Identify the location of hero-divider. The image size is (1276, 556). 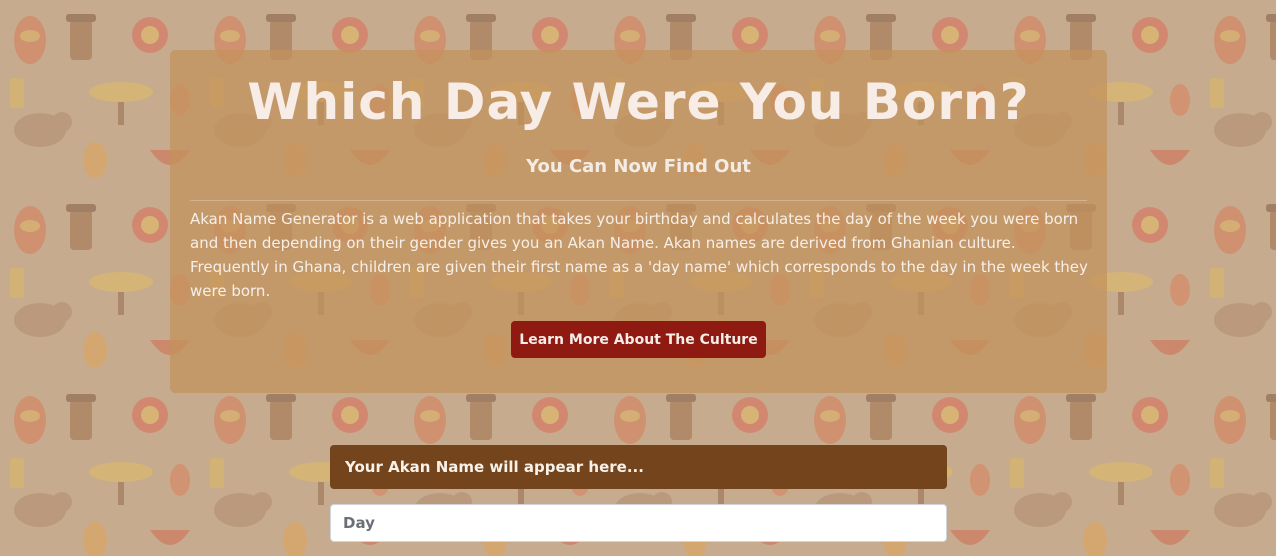
(638, 200).